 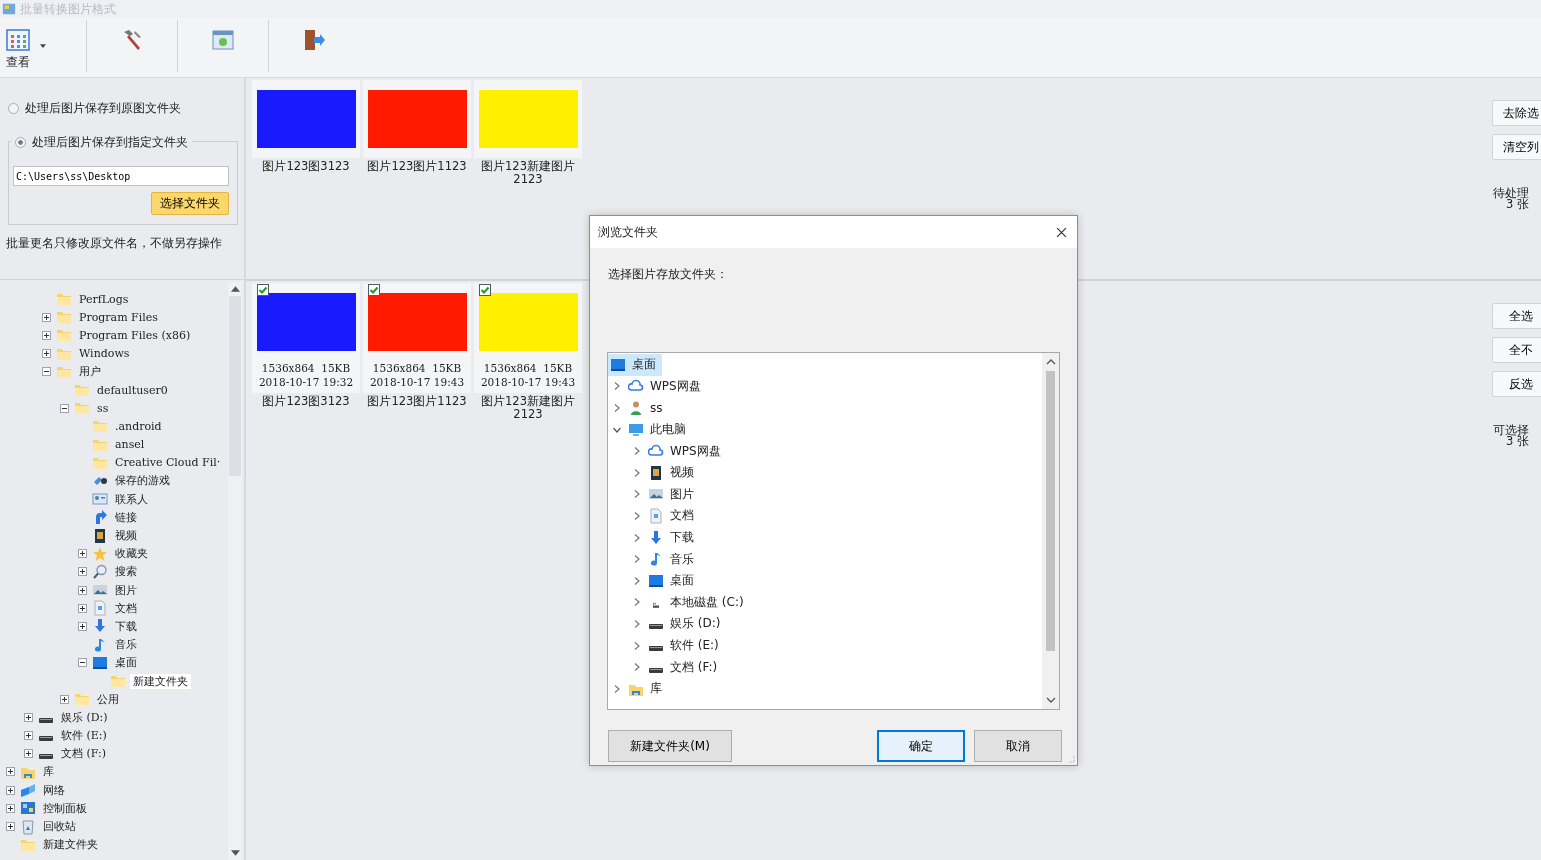 I want to click on folder-tree-item: 下载, so click(x=654, y=537).